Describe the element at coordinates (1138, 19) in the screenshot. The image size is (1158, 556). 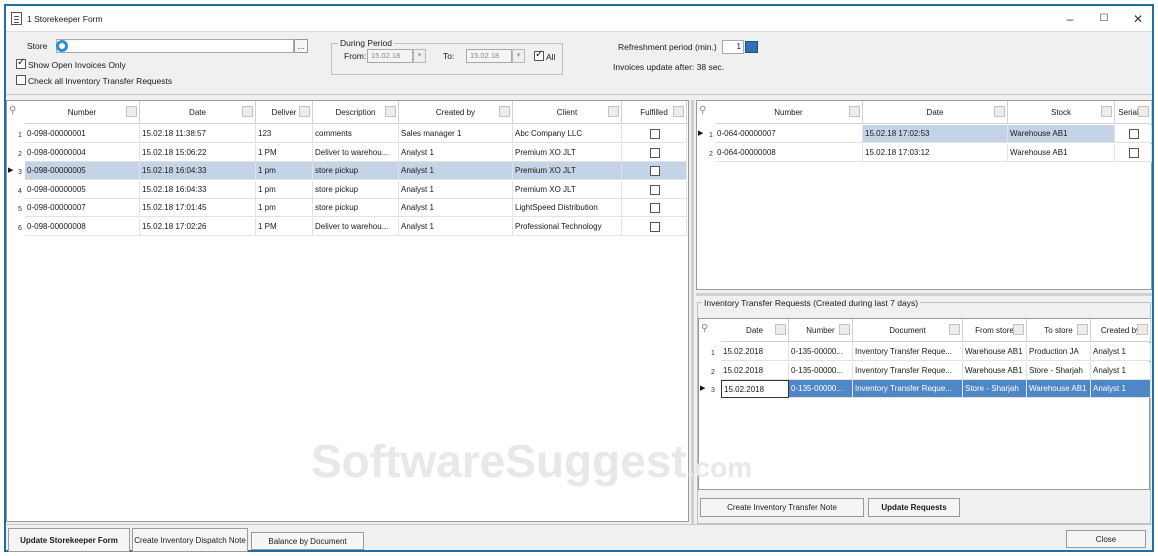
I see `close-window-button: ✕` at that location.